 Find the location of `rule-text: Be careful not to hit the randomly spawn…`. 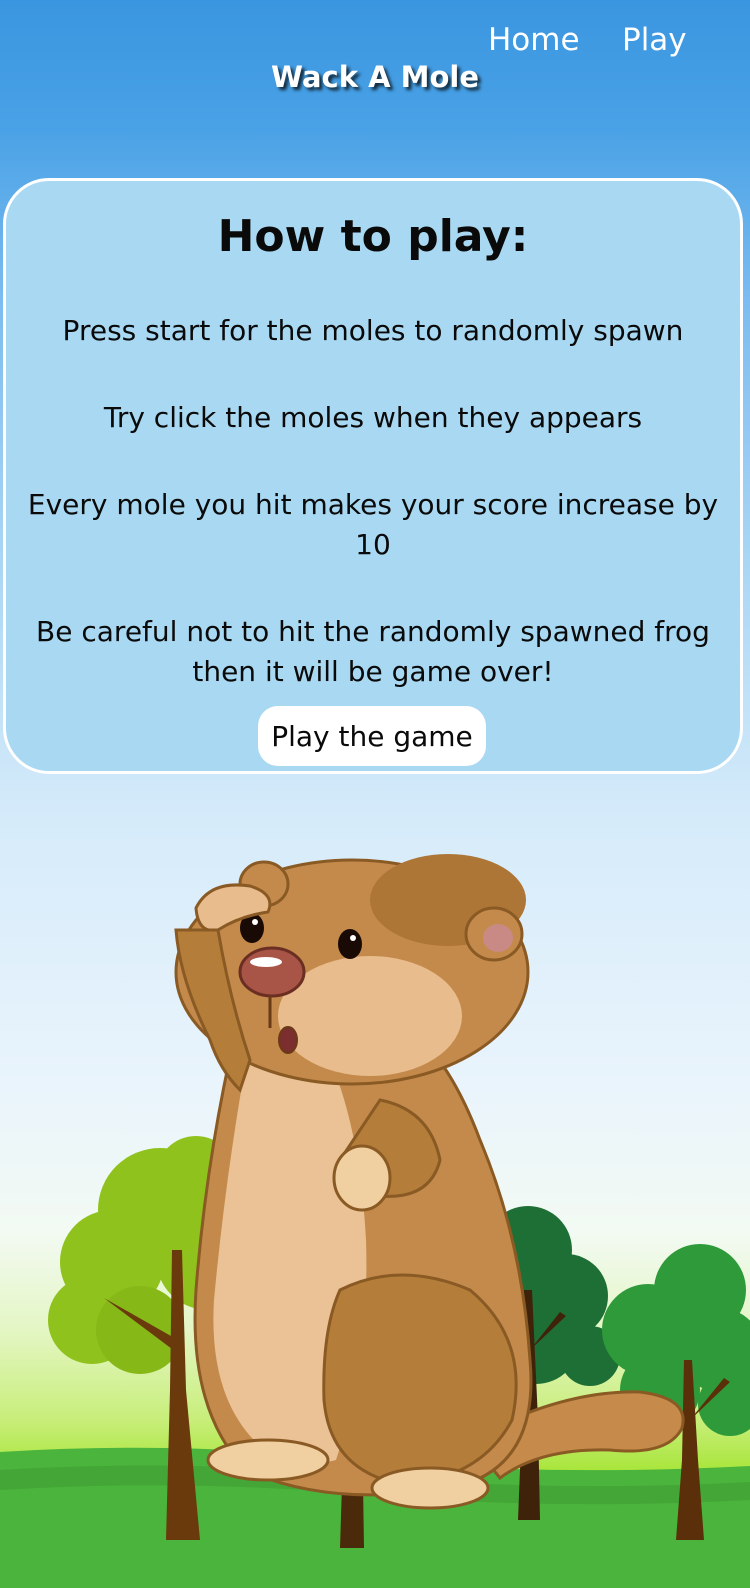

rule-text: Be careful not to hit the randomly spawn… is located at coordinates (373, 651).